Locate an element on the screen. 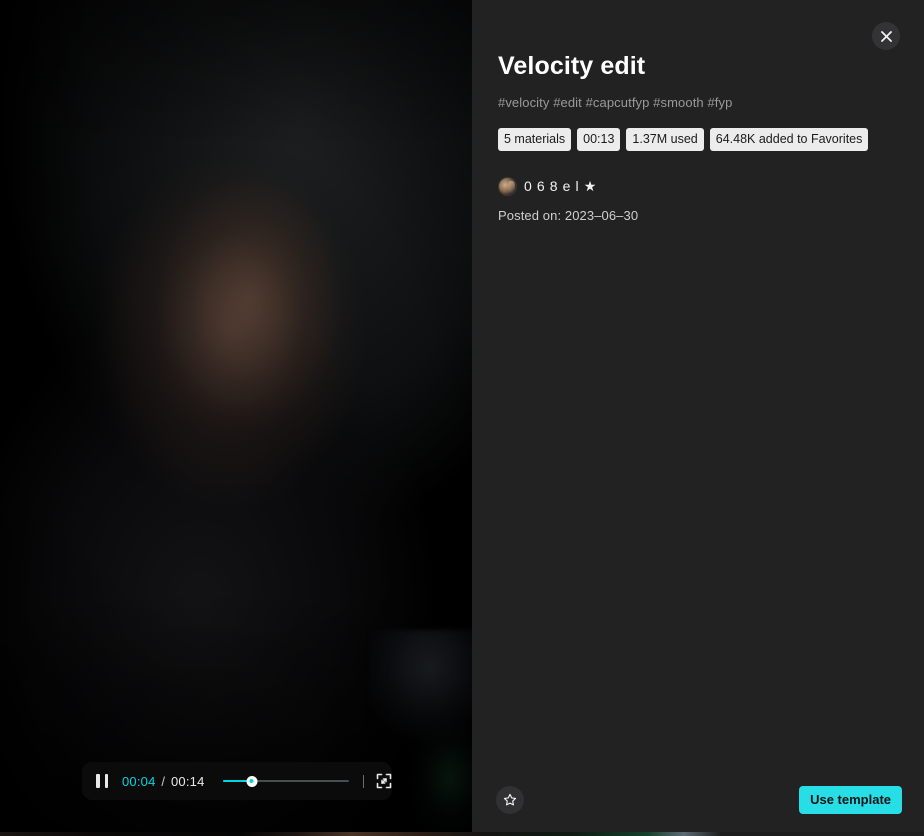  fullscreen-icon is located at coordinates (384, 781).